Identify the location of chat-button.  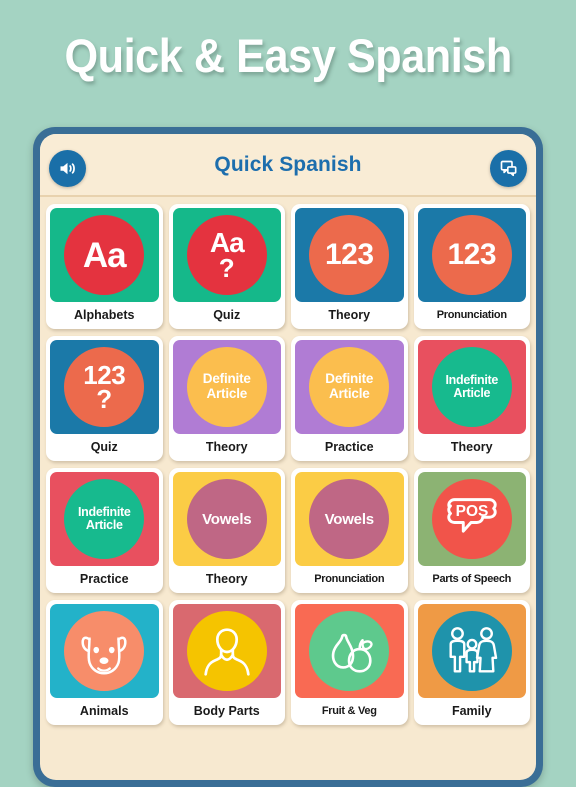
(508, 168).